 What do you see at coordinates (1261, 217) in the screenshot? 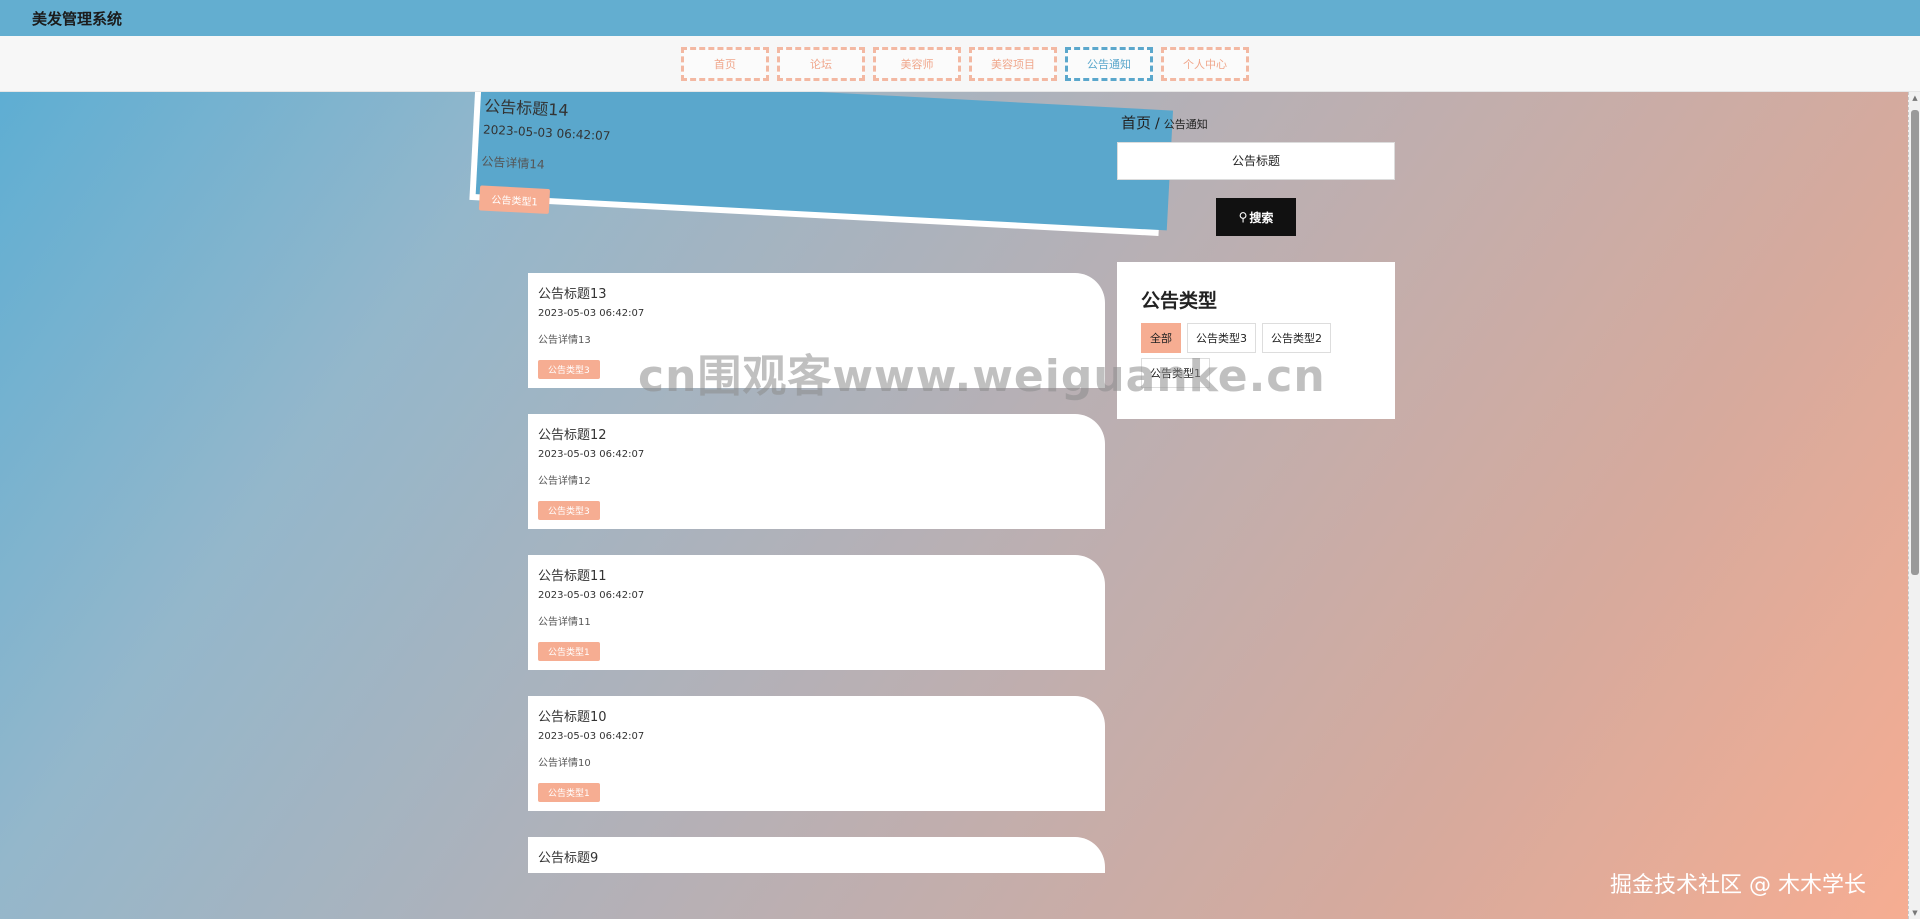
I see `search-button-label: 搜索` at bounding box center [1261, 217].